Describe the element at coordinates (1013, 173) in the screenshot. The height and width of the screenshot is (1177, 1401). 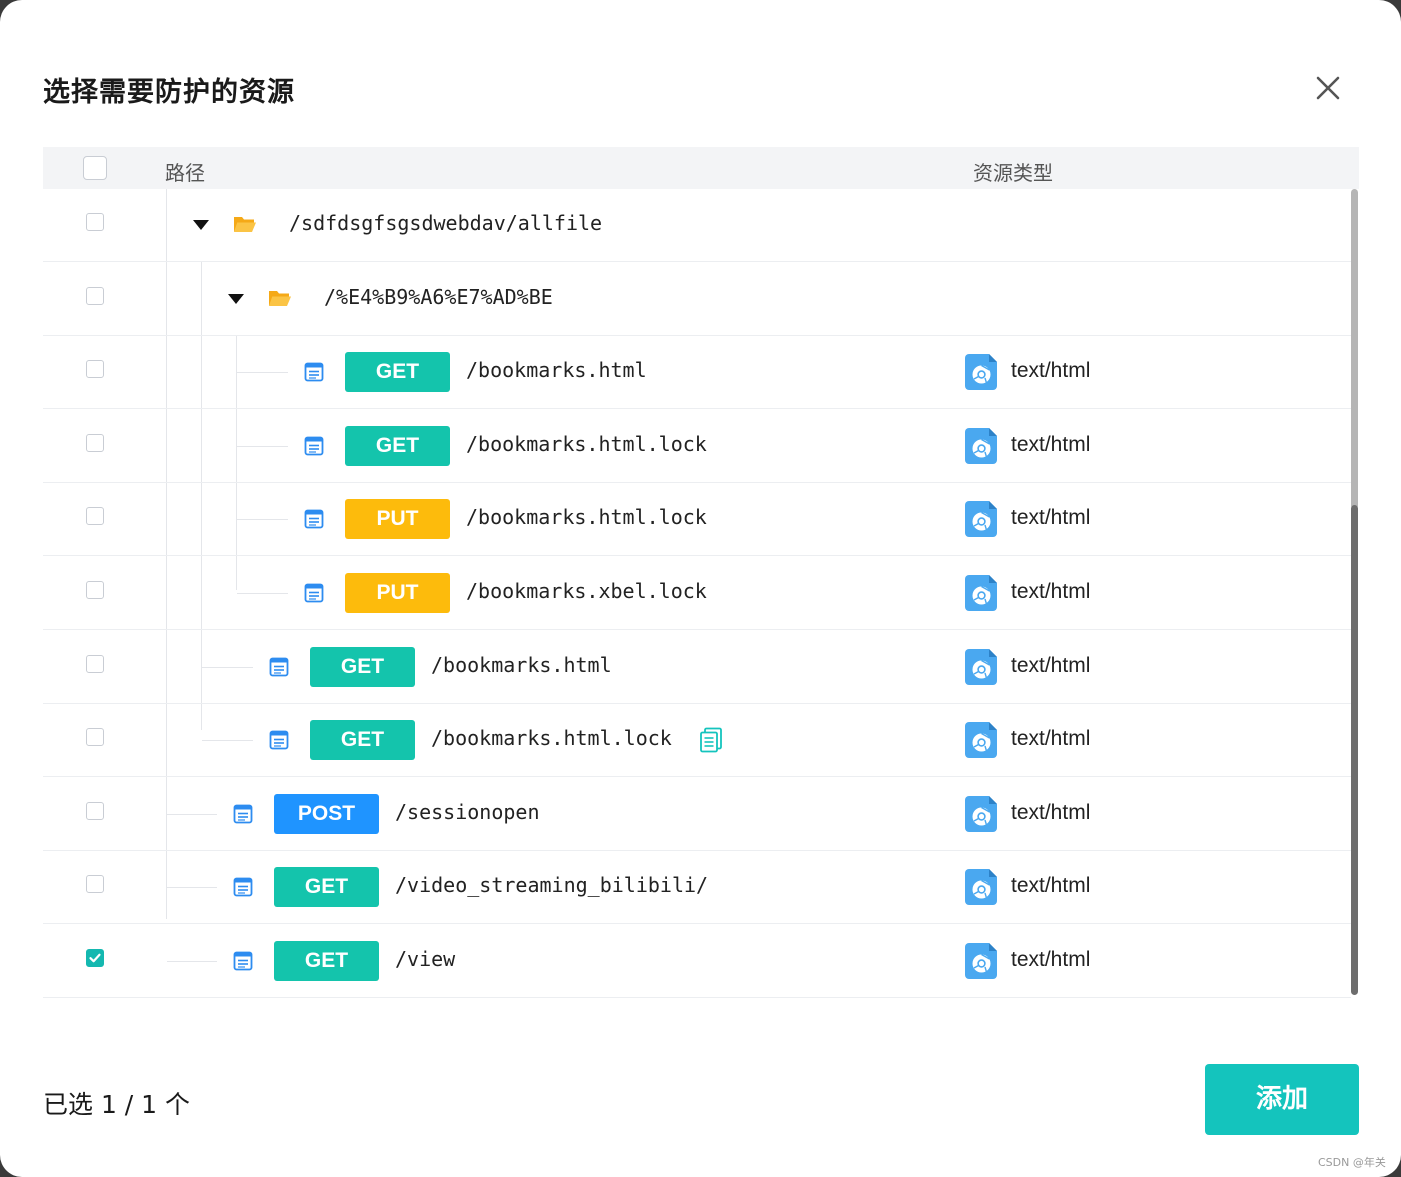
I see `header-resource-type: 资源类型` at that location.